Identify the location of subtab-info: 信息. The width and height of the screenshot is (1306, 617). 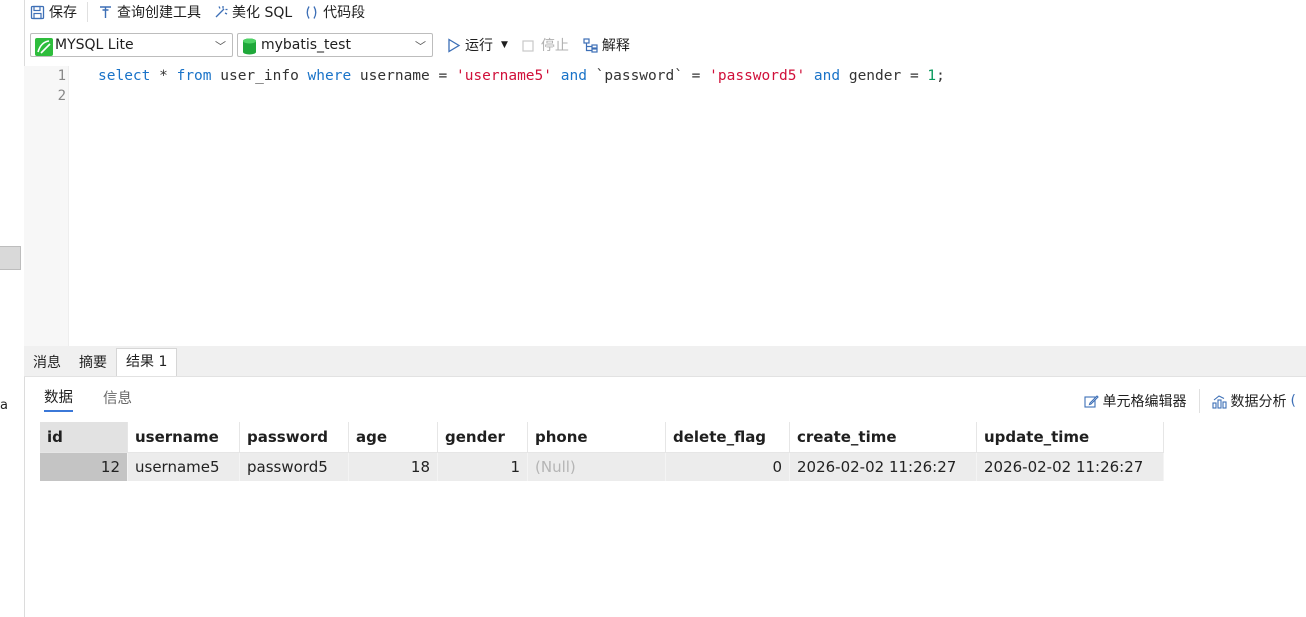
(117, 399).